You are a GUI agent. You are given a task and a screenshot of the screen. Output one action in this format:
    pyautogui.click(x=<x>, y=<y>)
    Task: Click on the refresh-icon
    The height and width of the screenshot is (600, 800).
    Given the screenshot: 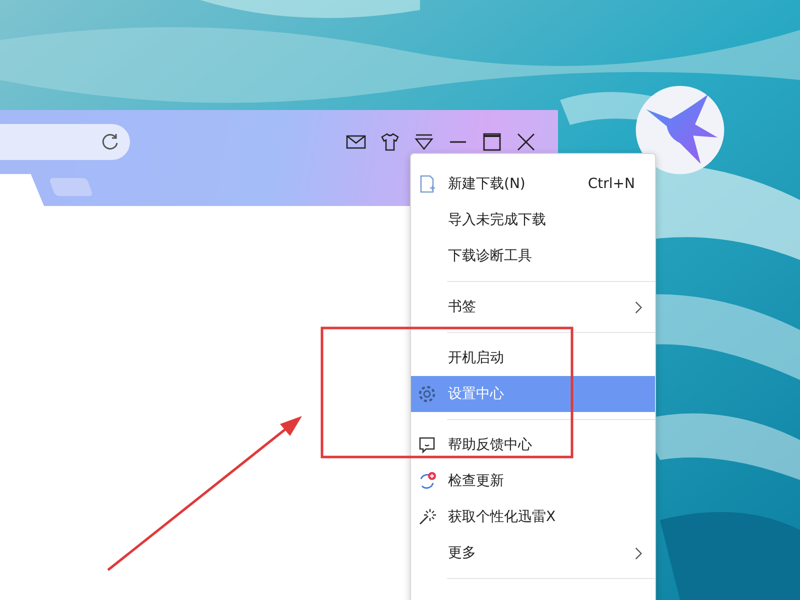 What is the action you would take?
    pyautogui.click(x=110, y=142)
    